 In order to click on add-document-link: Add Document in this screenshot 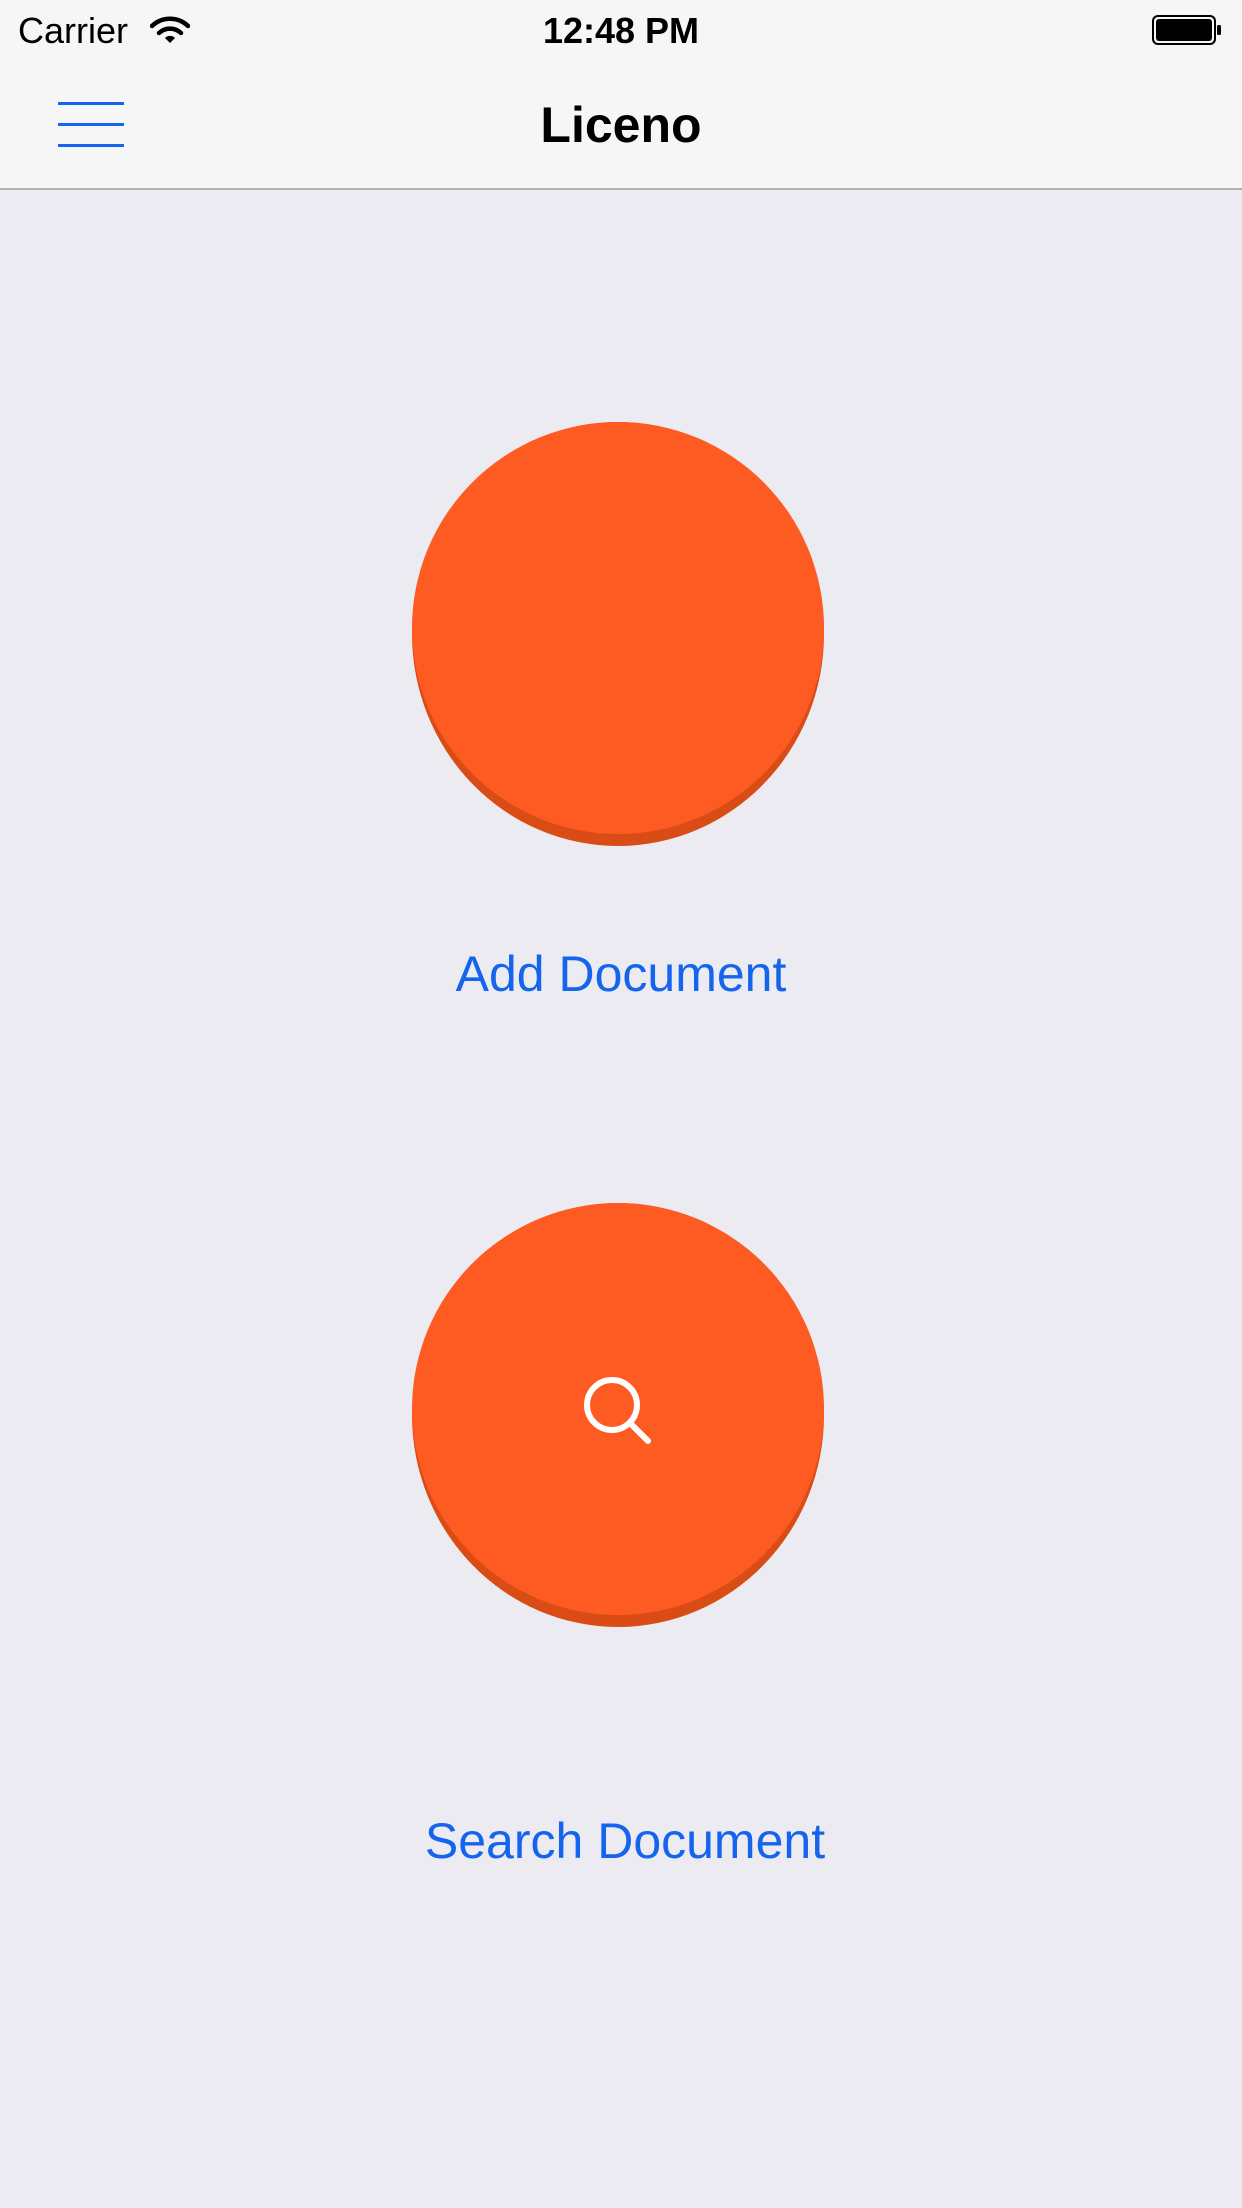, I will do `click(621, 974)`.